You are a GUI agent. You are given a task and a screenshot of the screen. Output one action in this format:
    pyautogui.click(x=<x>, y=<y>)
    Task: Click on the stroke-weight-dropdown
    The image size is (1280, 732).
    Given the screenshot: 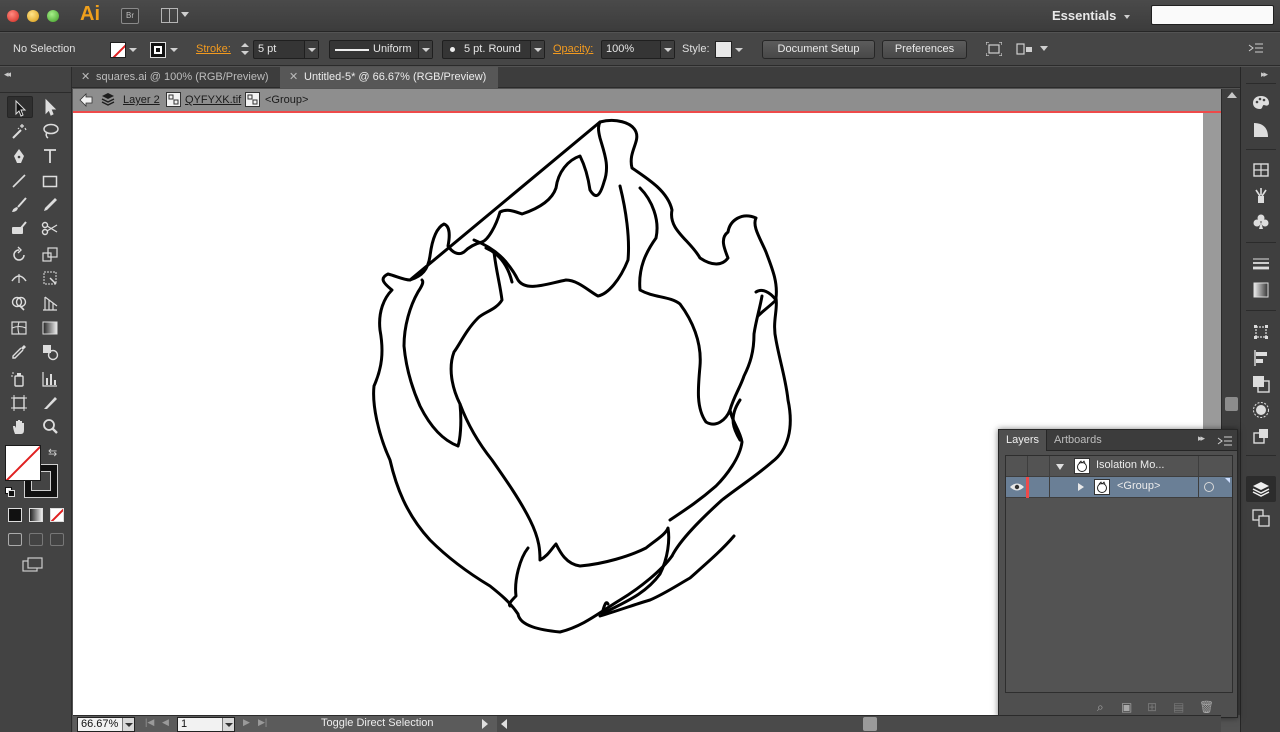 What is the action you would take?
    pyautogui.click(x=311, y=49)
    